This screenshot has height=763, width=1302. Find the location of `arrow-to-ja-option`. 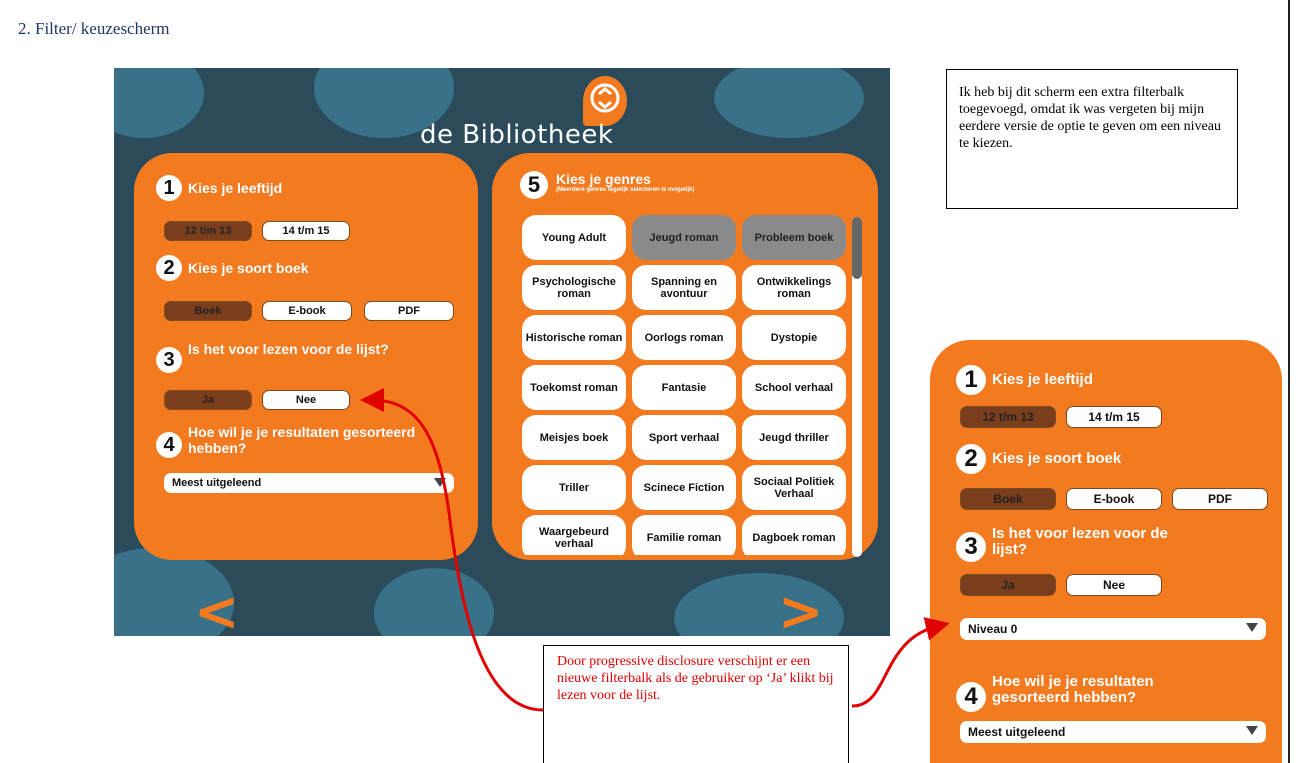

arrow-to-ja-option is located at coordinates (452, 550).